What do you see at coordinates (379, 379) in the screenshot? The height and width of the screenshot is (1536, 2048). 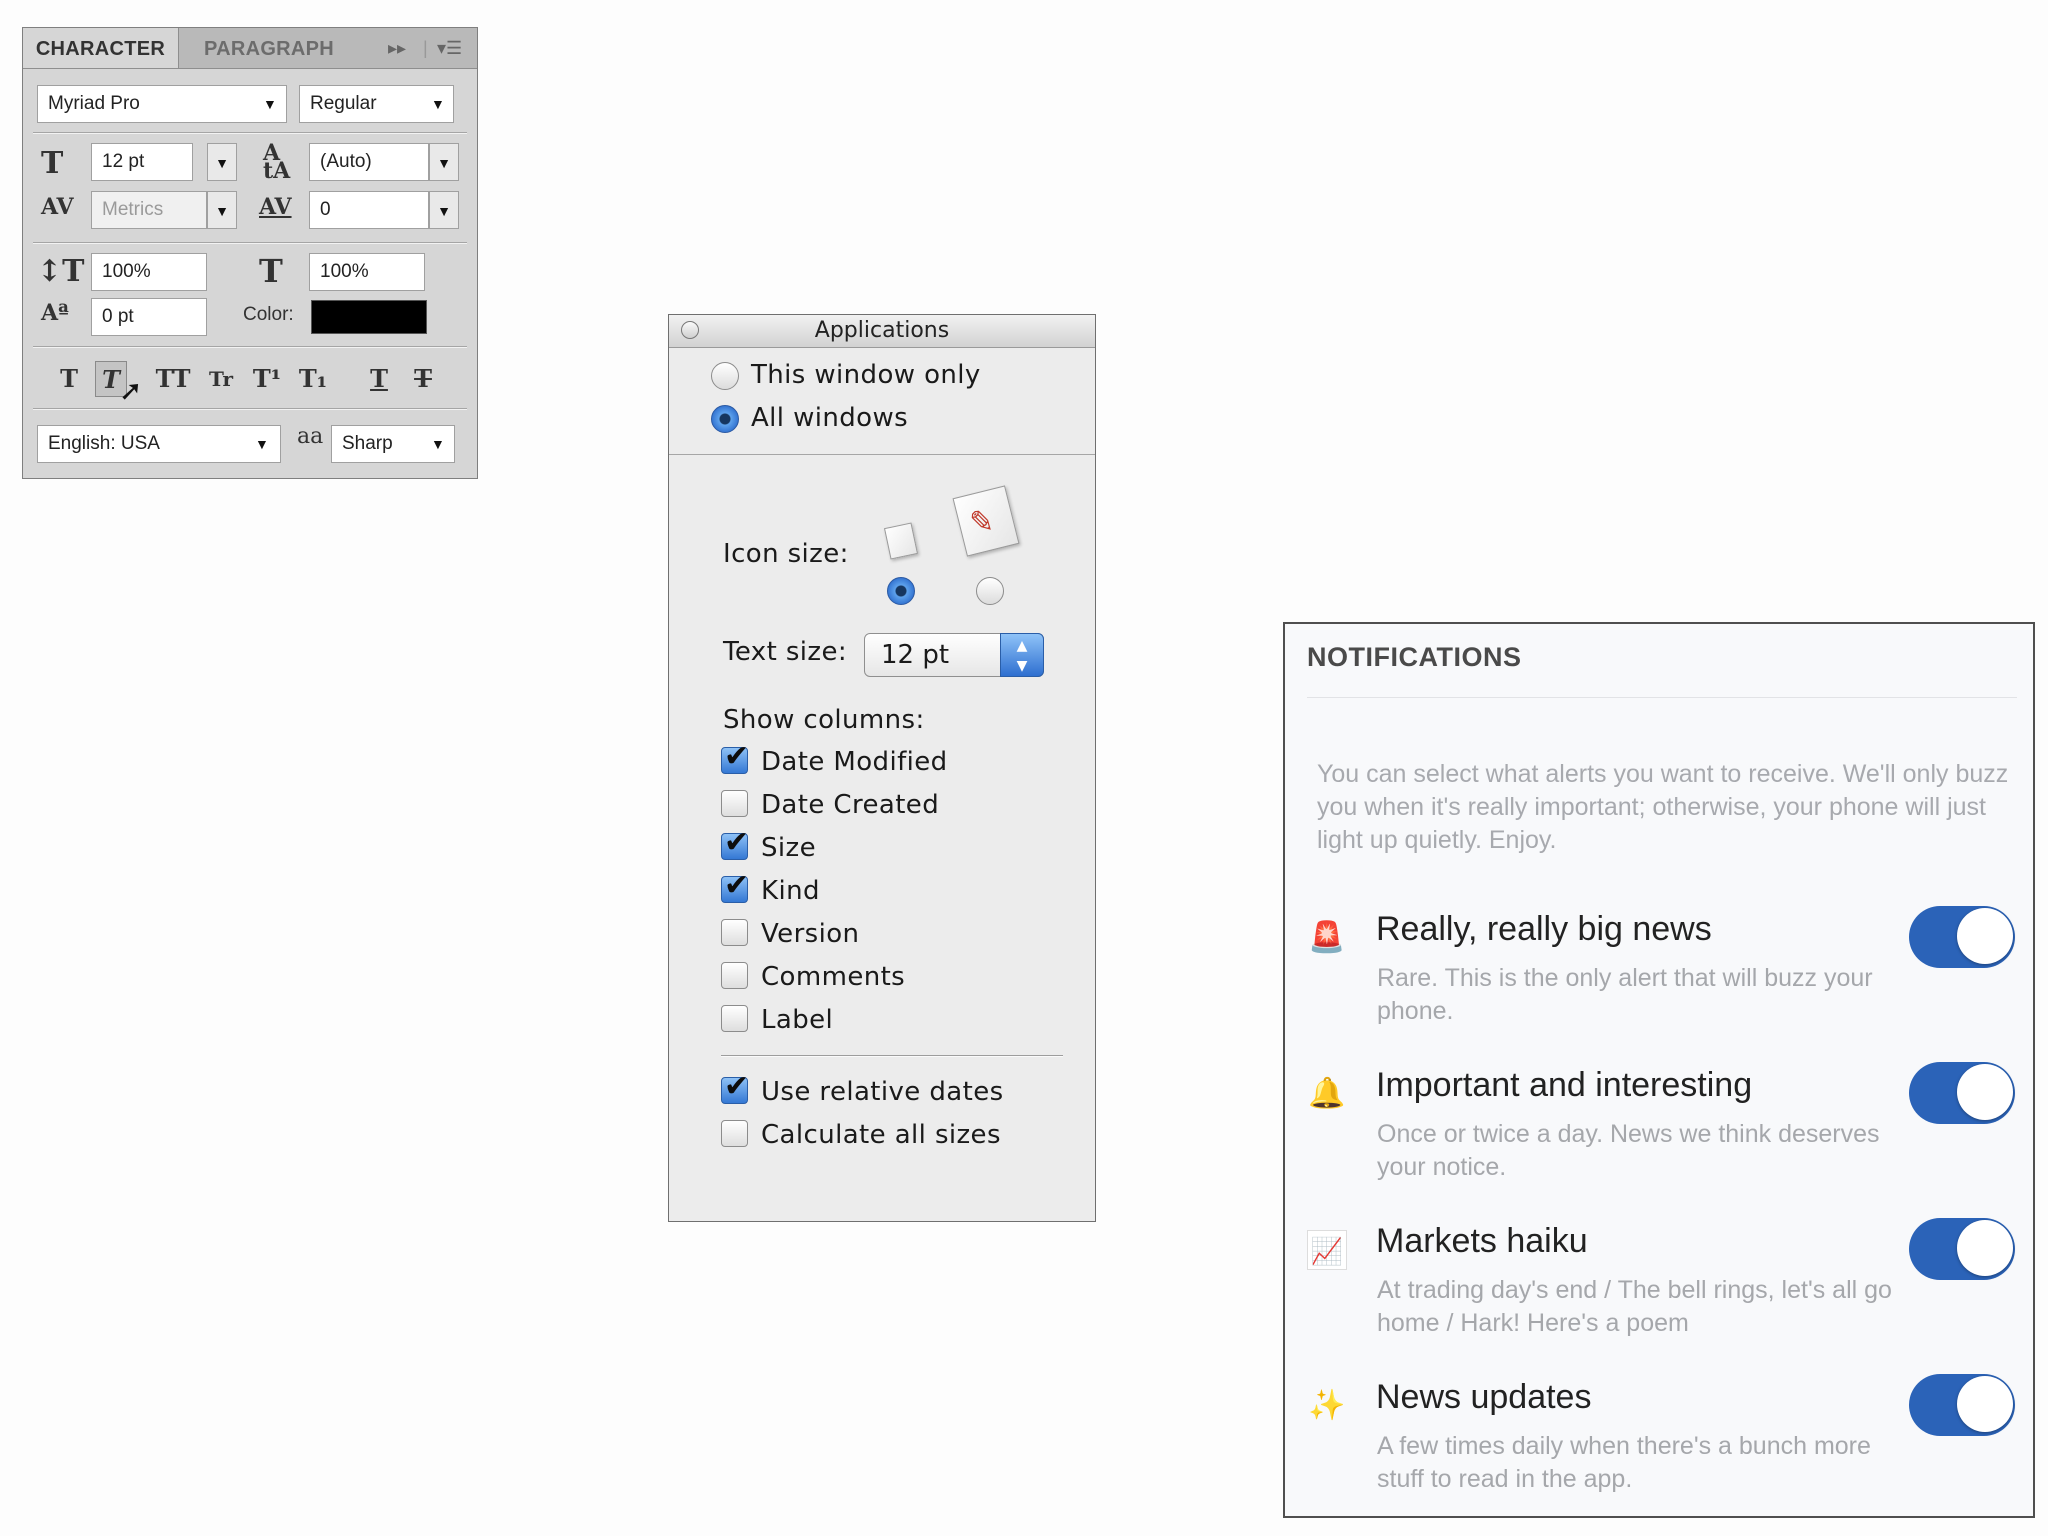 I see `underline-button: T` at bounding box center [379, 379].